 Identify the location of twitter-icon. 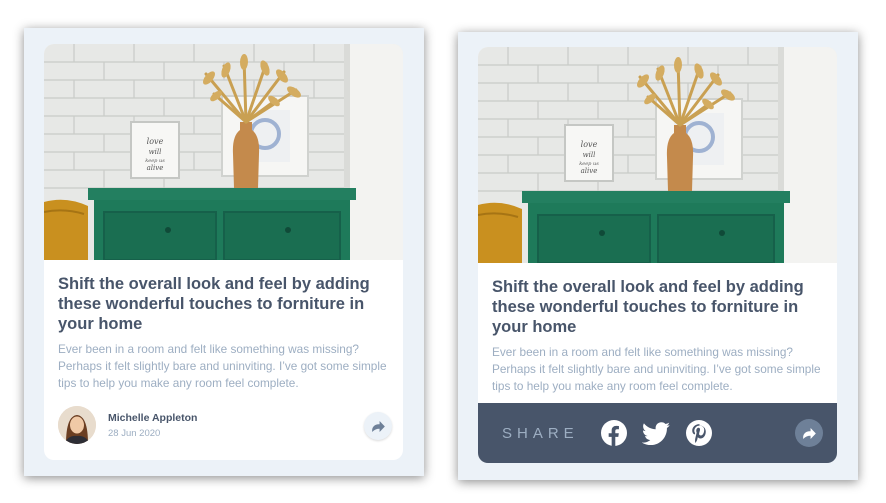
(656, 433).